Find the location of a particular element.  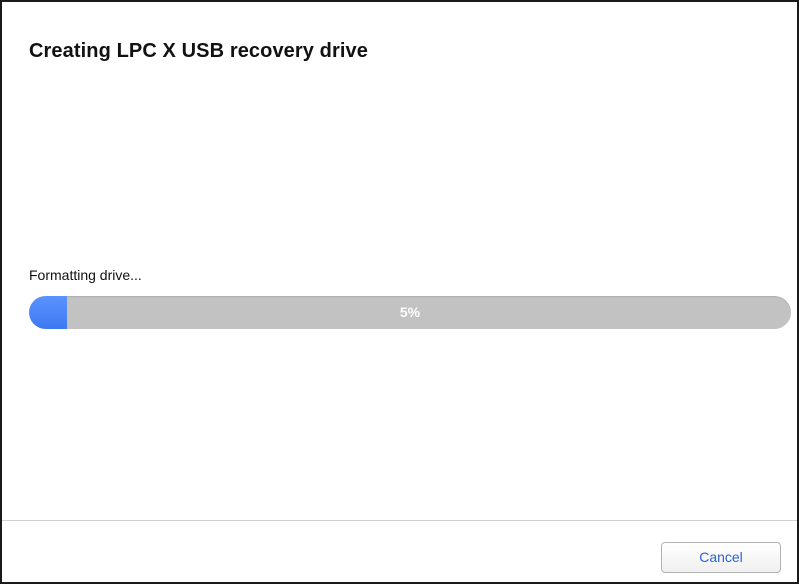

cancel-button: Cancel is located at coordinates (721, 557).